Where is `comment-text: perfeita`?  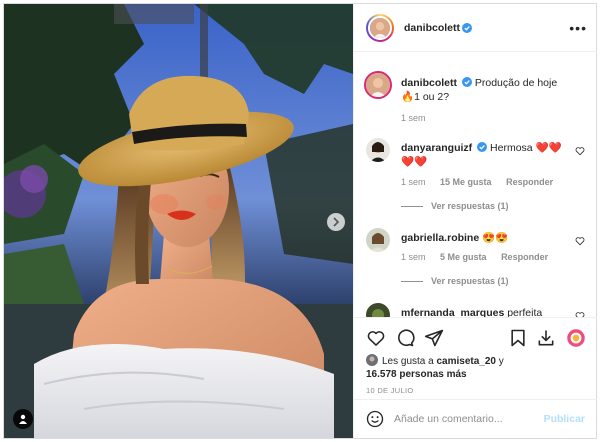 comment-text: perfeita is located at coordinates (525, 312).